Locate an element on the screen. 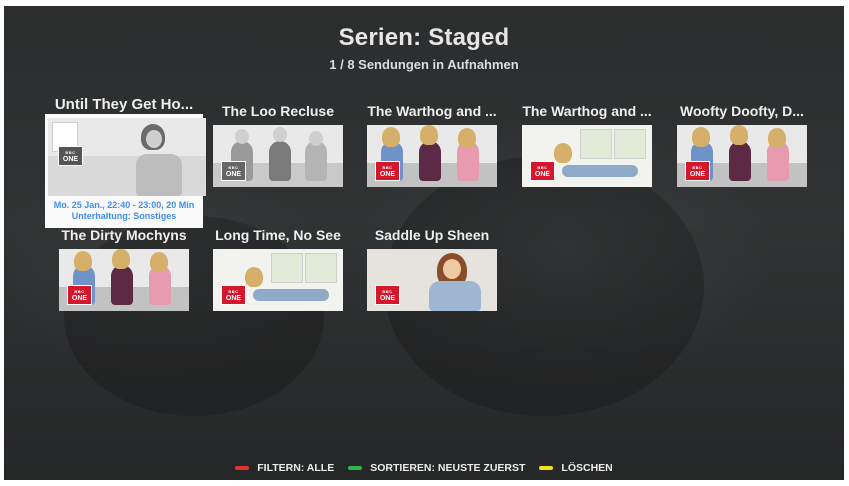  red-button-icon is located at coordinates (242, 468).